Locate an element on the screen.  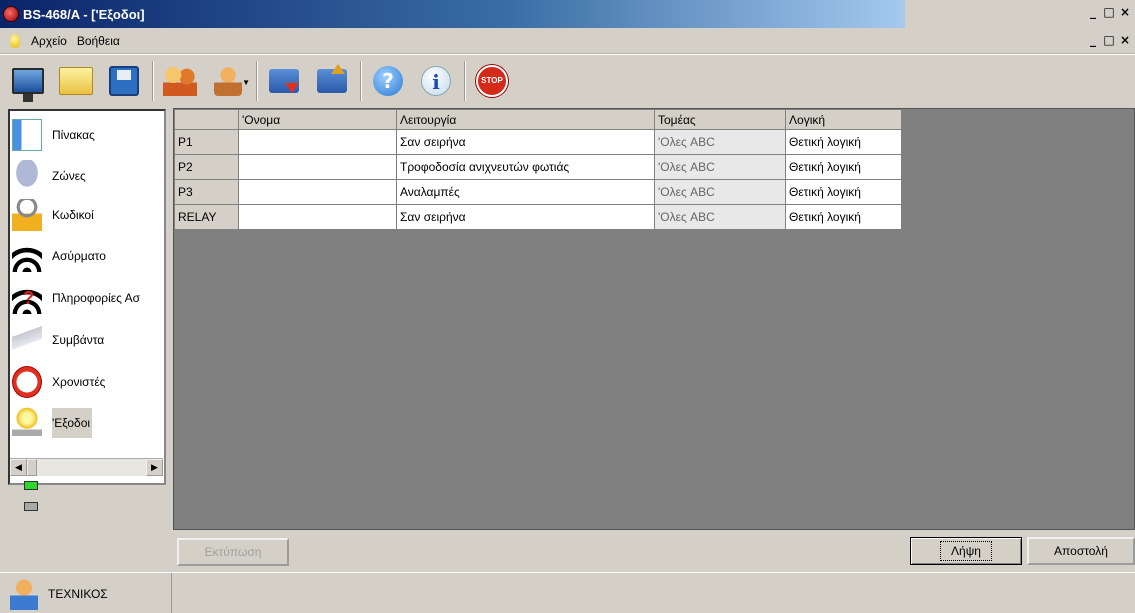
info-button: i is located at coordinates (436, 81).